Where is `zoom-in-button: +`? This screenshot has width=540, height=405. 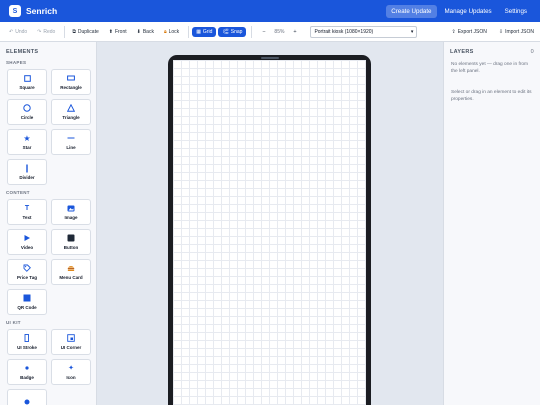 zoom-in-button: + is located at coordinates (294, 31).